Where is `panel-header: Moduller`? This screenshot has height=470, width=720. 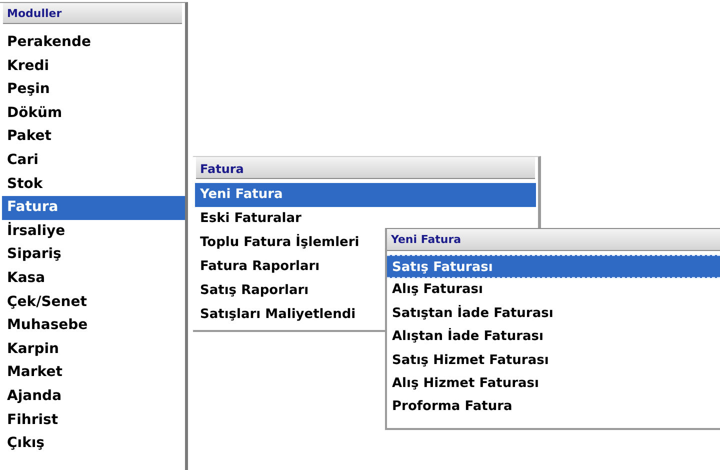
panel-header: Moduller is located at coordinates (92, 13).